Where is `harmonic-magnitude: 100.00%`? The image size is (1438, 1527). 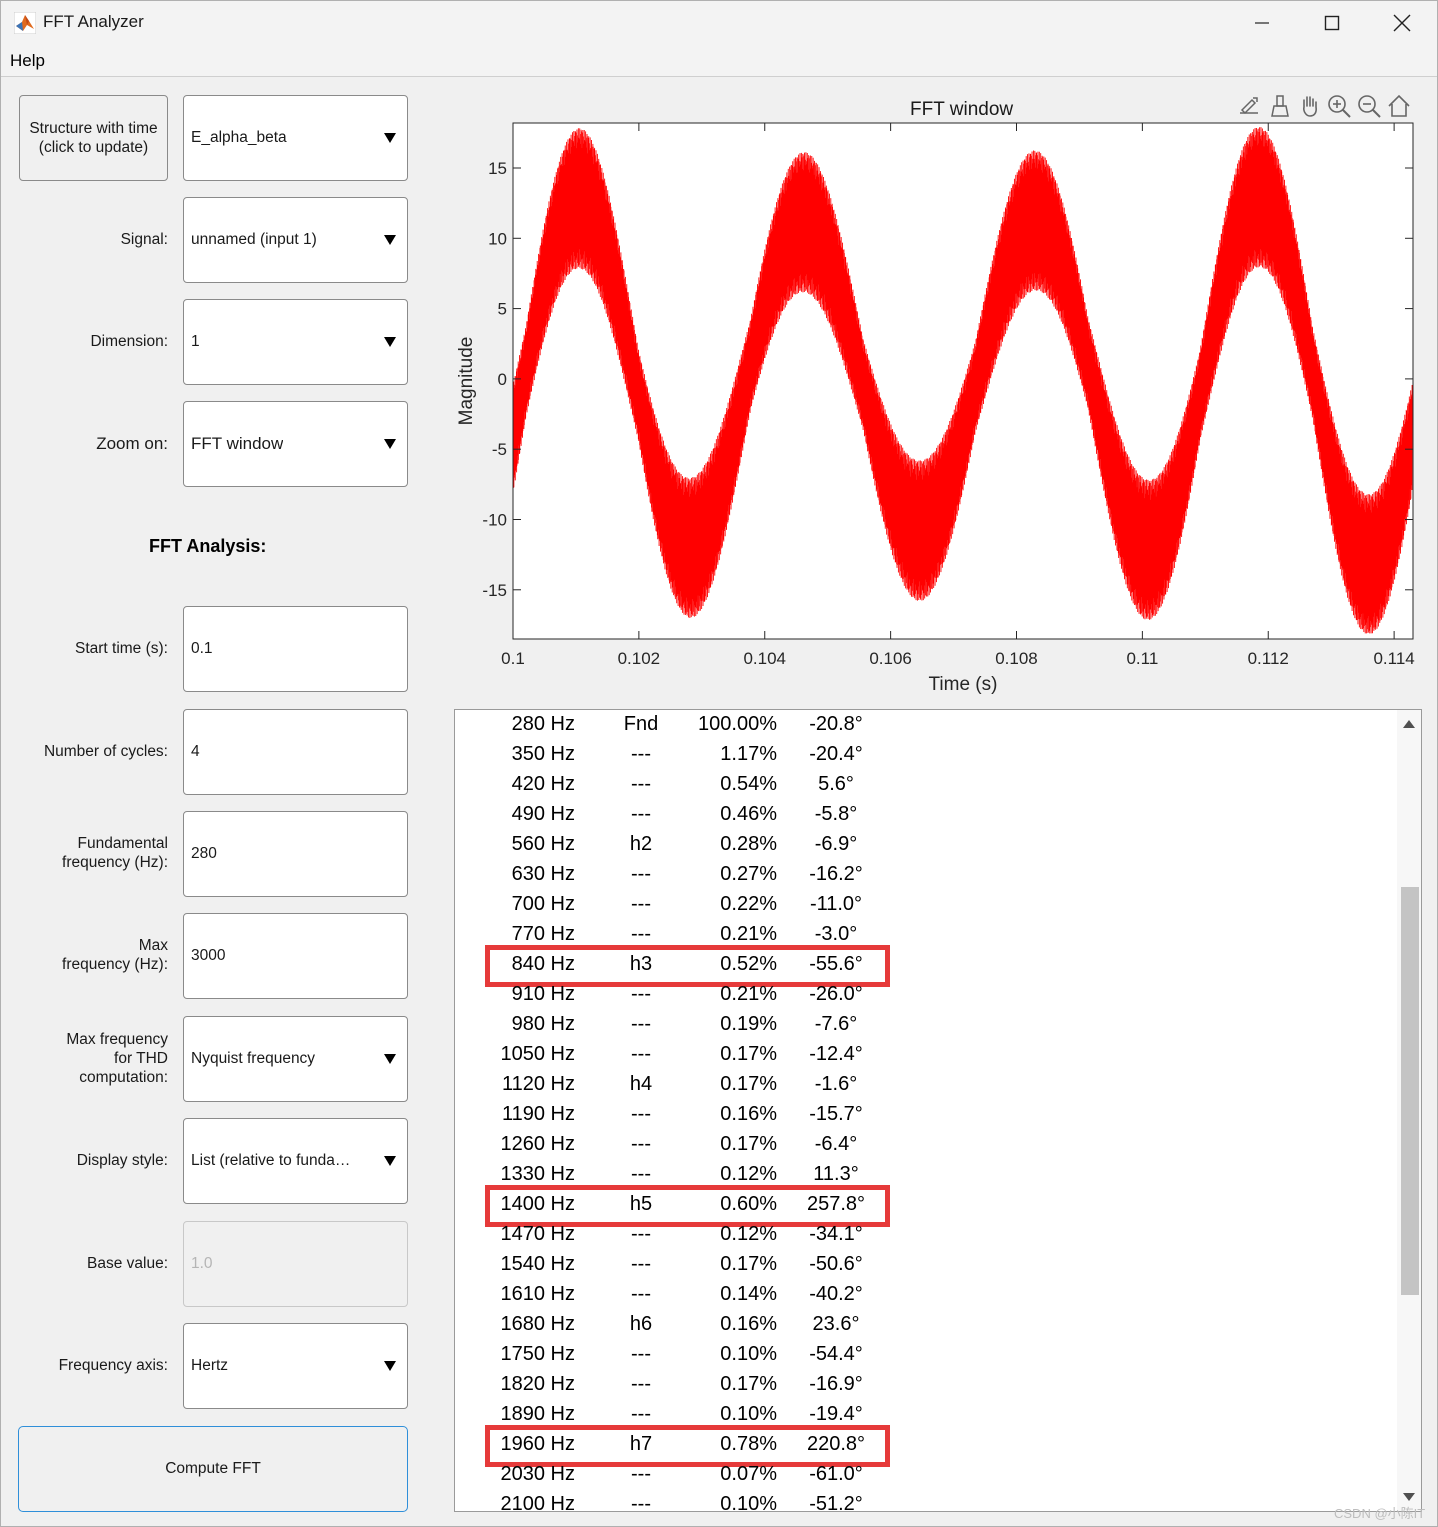 harmonic-magnitude: 100.00% is located at coordinates (737, 724).